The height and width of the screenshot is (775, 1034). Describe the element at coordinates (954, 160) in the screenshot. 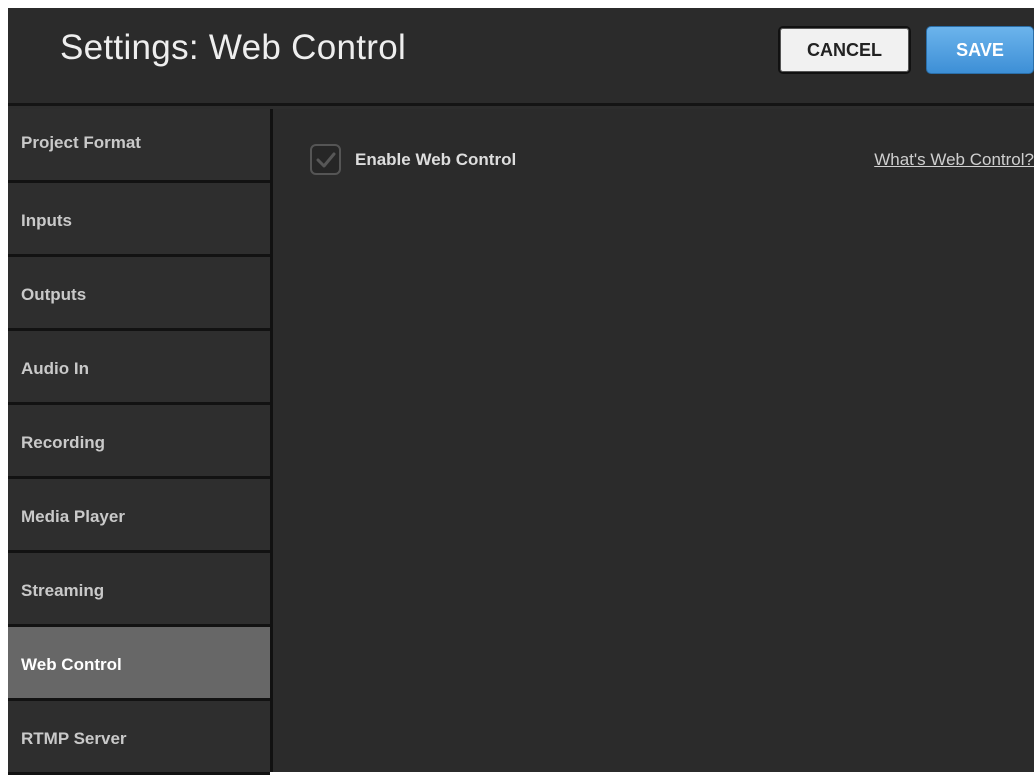

I see `whats-web-control-link: What's Web Control?` at that location.